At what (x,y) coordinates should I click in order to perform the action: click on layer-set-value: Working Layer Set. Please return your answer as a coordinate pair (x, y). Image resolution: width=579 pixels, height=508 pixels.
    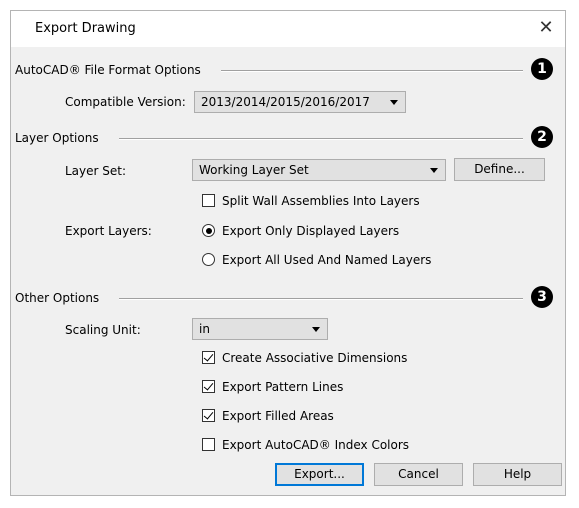
    Looking at the image, I should click on (254, 170).